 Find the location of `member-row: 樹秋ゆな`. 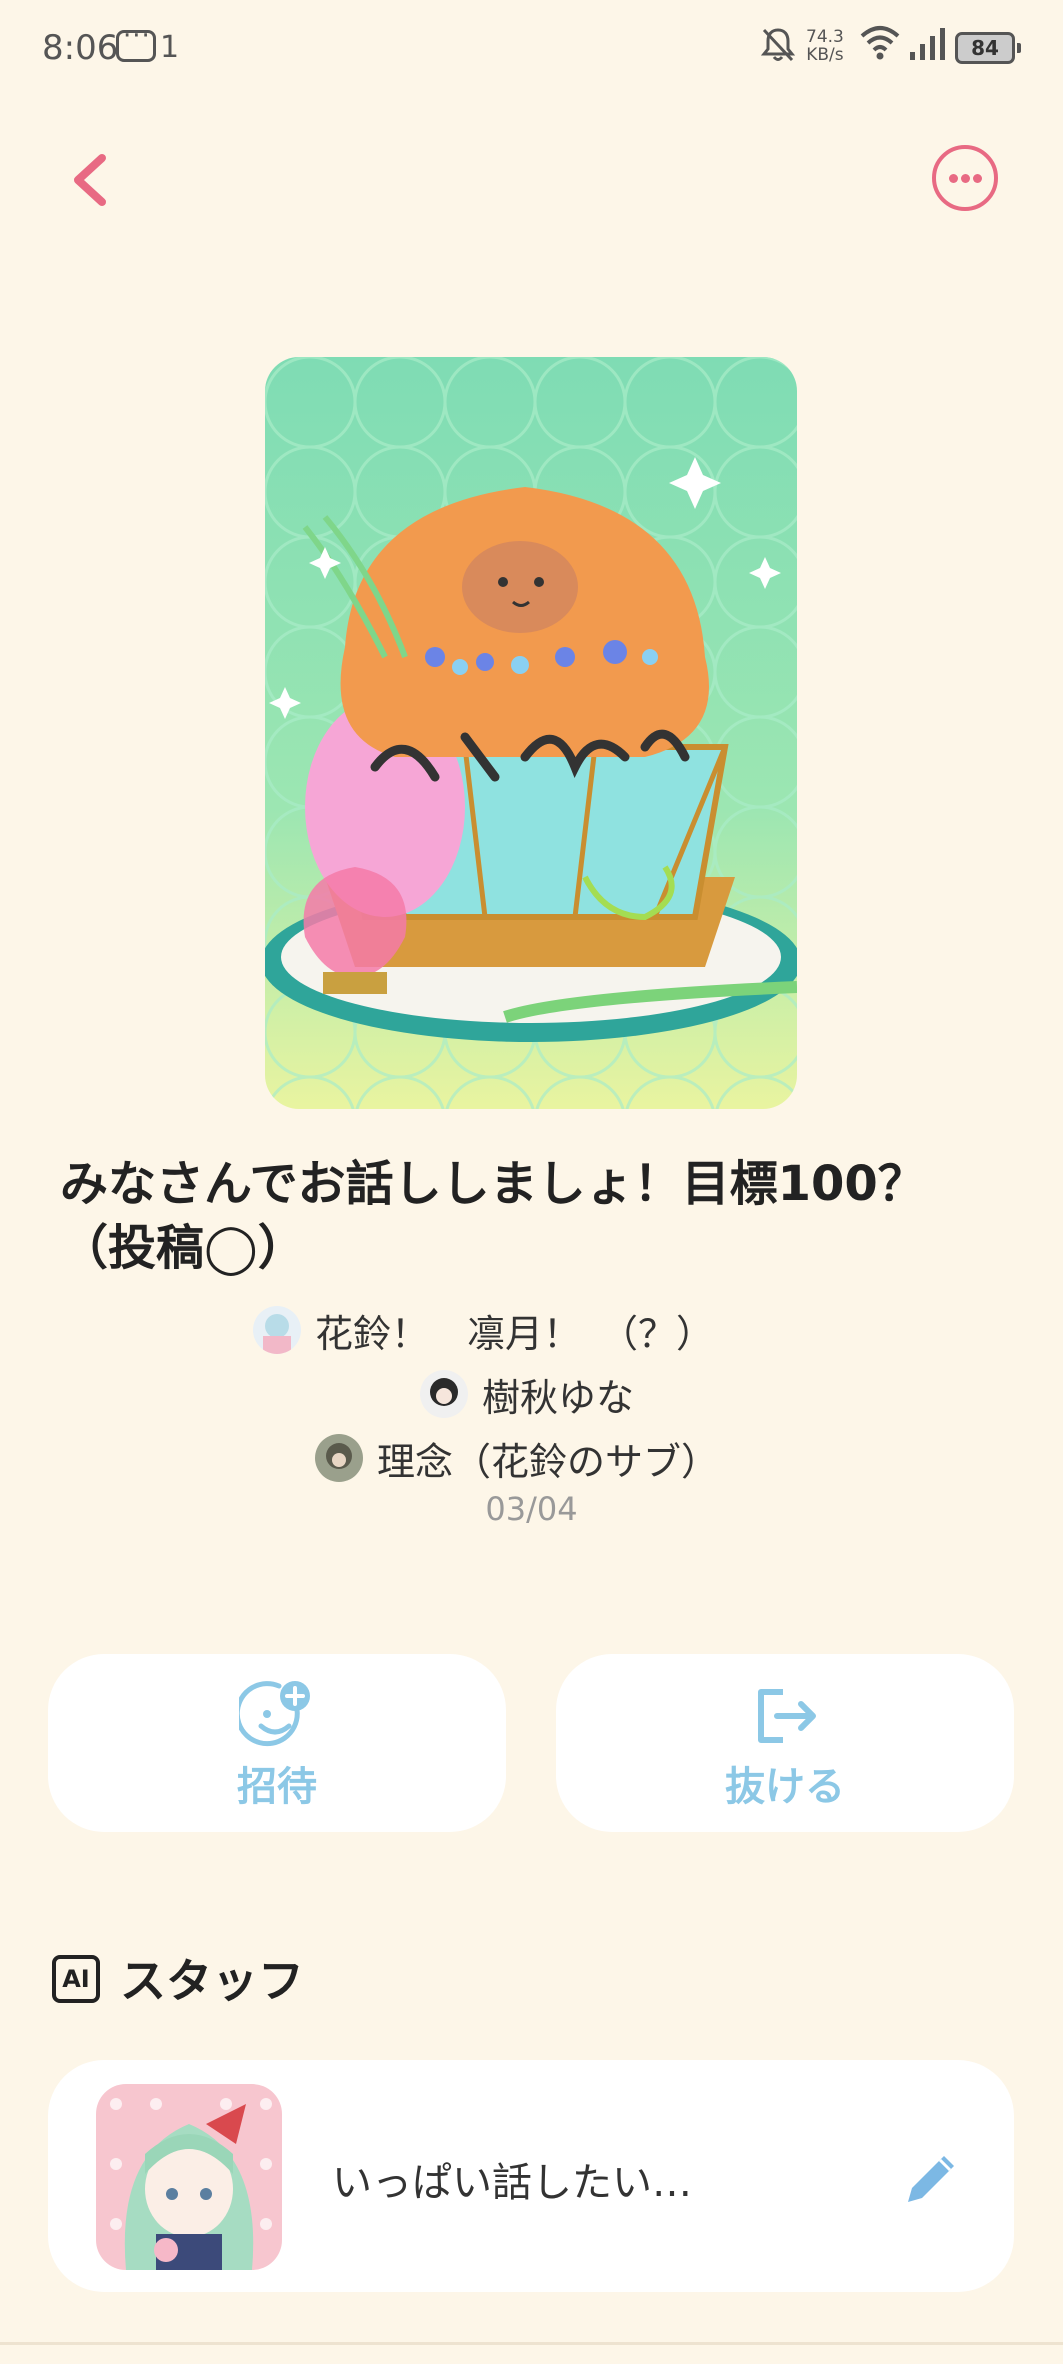

member-row: 樹秋ゆな is located at coordinates (527, 1394).